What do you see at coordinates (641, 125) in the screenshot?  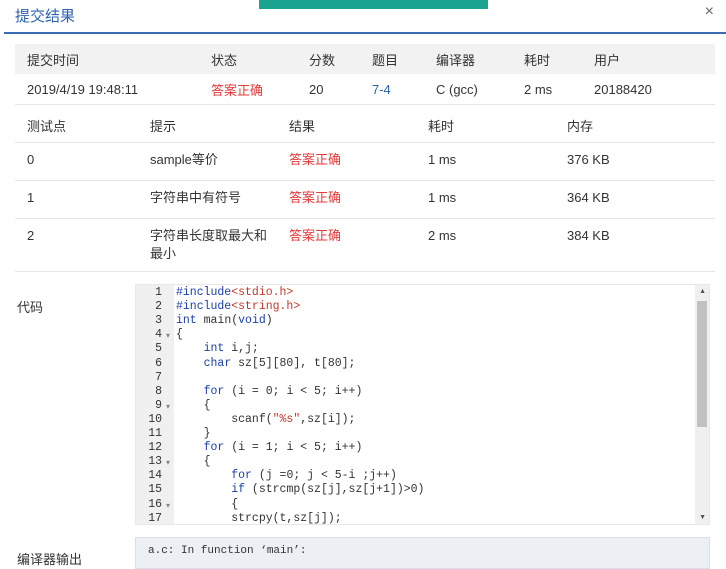 I see `header-memory: 内存` at bounding box center [641, 125].